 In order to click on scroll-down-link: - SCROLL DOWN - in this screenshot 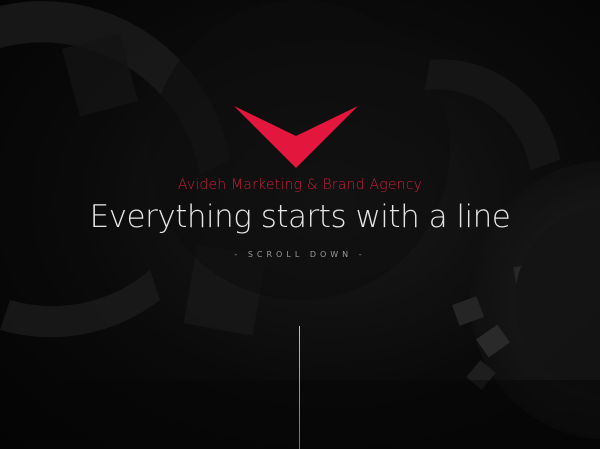, I will do `click(300, 254)`.